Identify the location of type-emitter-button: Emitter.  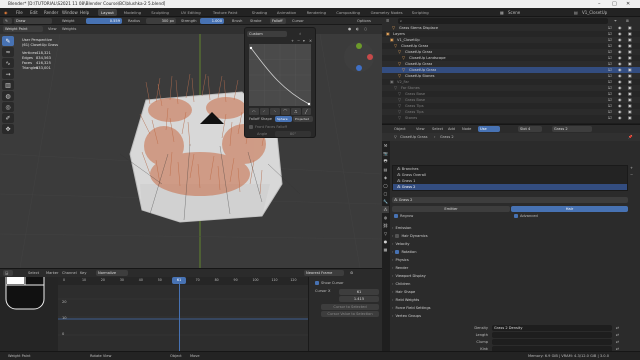
(451, 209).